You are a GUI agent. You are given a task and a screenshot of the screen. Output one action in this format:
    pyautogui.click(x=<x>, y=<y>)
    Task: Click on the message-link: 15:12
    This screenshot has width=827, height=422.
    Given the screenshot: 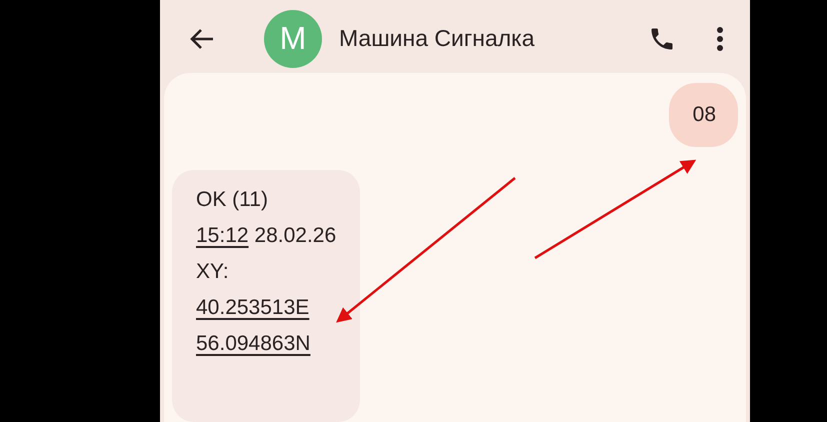 What is the action you would take?
    pyautogui.click(x=222, y=235)
    